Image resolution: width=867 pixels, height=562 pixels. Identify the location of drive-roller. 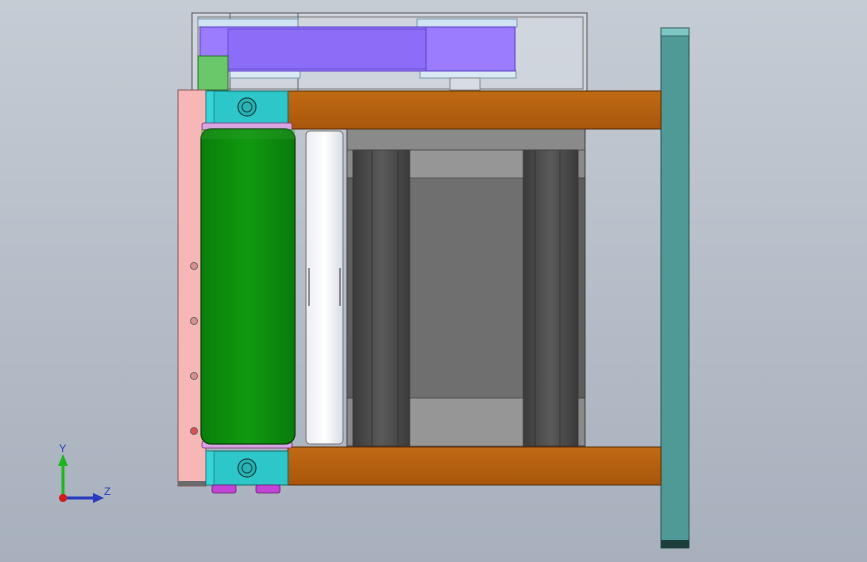
(248, 286).